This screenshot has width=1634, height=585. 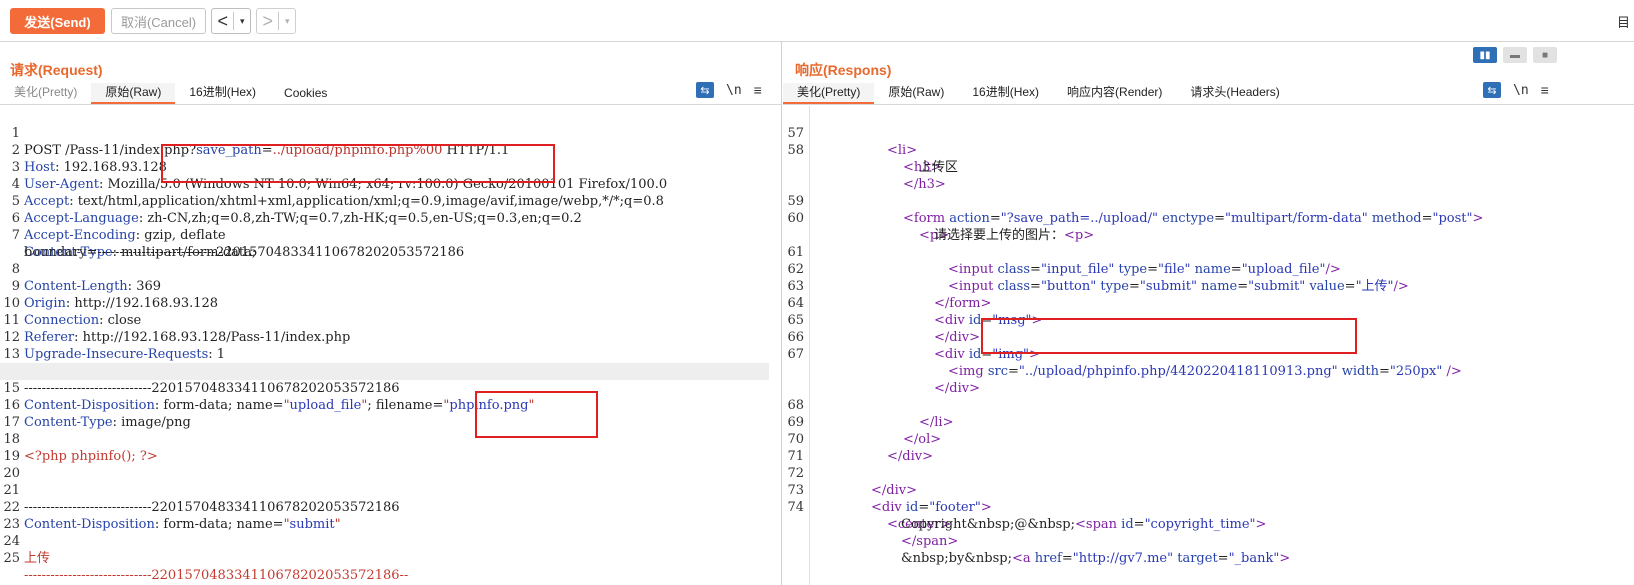 What do you see at coordinates (11, 558) in the screenshot?
I see `line-number: 25` at bounding box center [11, 558].